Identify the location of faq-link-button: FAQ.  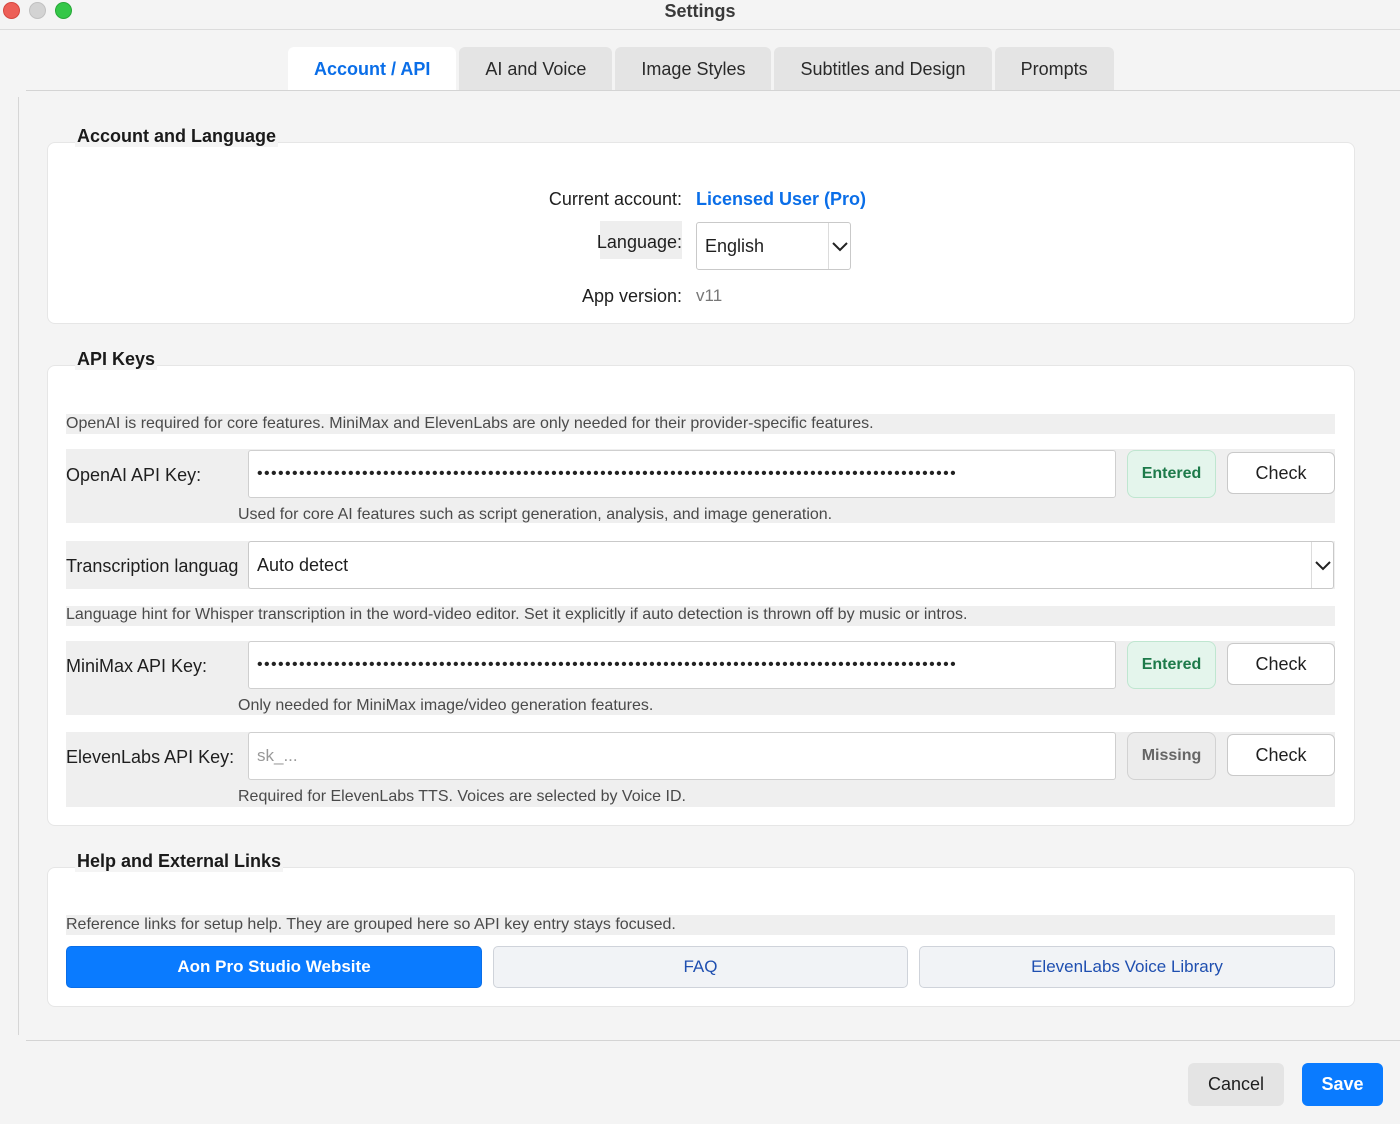
(700, 967).